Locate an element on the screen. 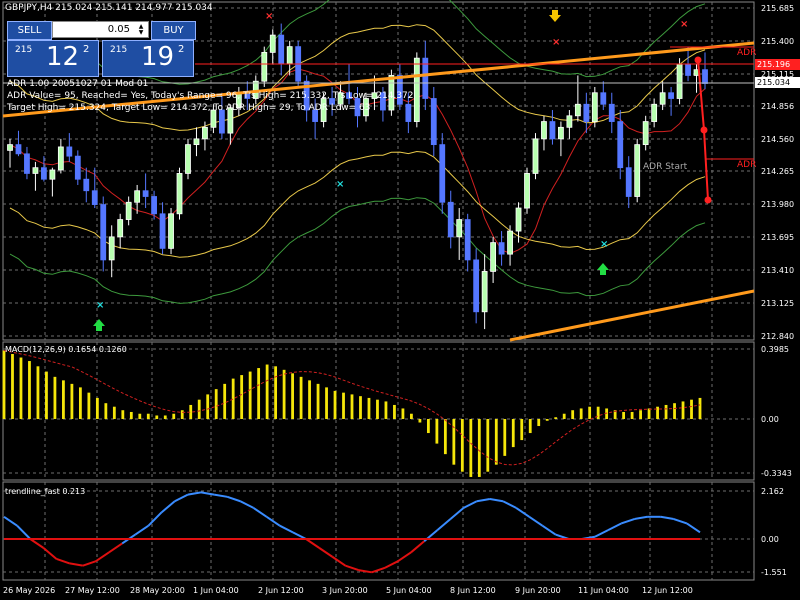 The width and height of the screenshot is (800, 600). sell-price-sup: 2 is located at coordinates (86, 49).